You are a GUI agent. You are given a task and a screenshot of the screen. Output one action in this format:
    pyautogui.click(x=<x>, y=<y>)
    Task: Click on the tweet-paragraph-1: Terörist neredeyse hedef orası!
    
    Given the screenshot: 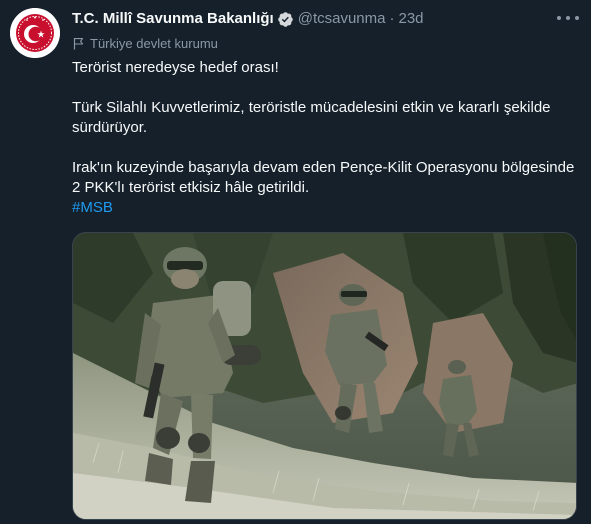 What is the action you would take?
    pyautogui.click(x=175, y=67)
    